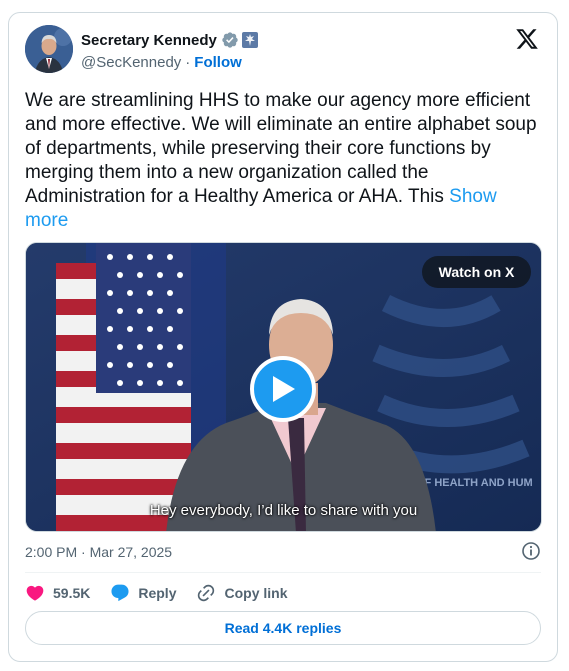 Image resolution: width=569 pixels, height=671 pixels. I want to click on handle: @SecKennedy, so click(131, 62).